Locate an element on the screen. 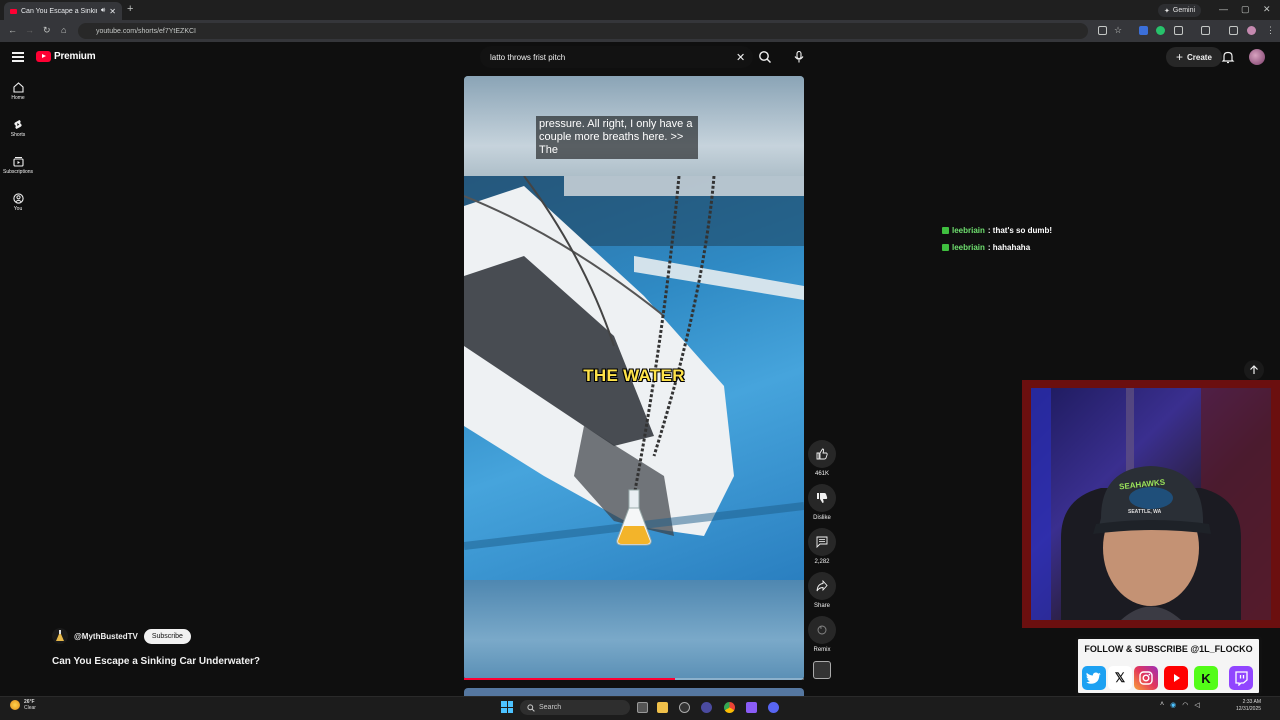  extension-icon is located at coordinates (1143, 30).